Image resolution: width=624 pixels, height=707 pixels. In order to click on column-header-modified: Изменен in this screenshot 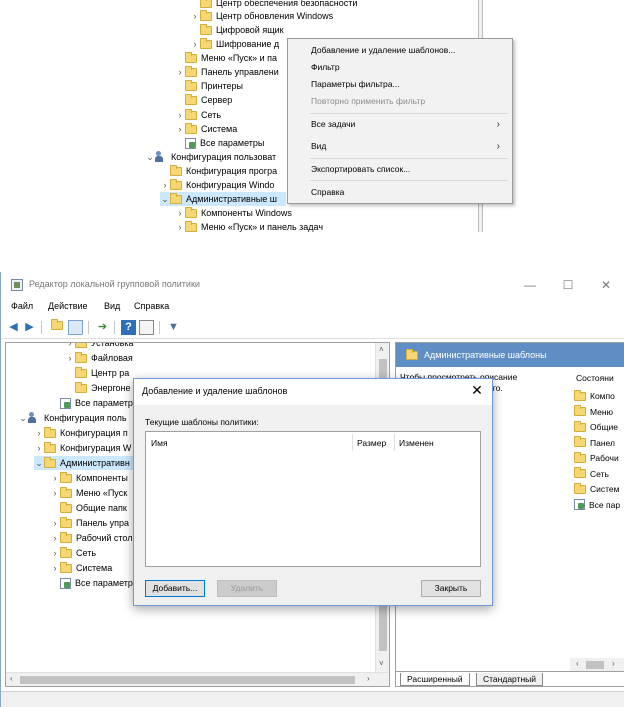, I will do `click(416, 443)`.